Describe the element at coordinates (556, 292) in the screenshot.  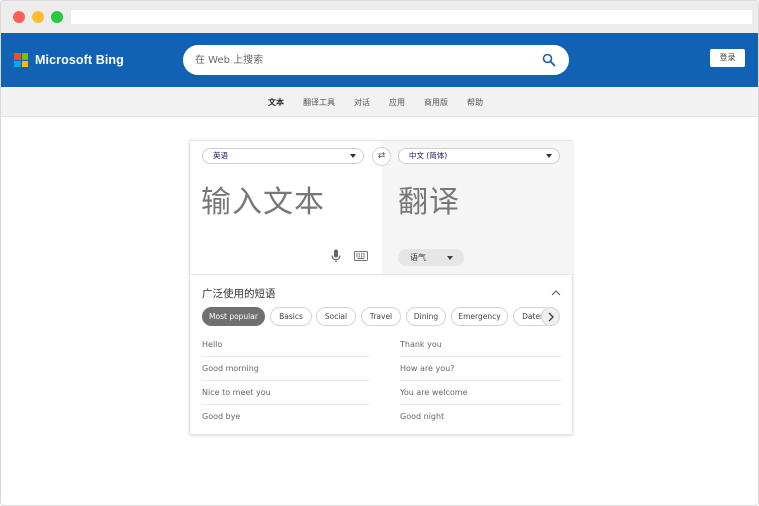
I see `chevron-up-icon` at that location.